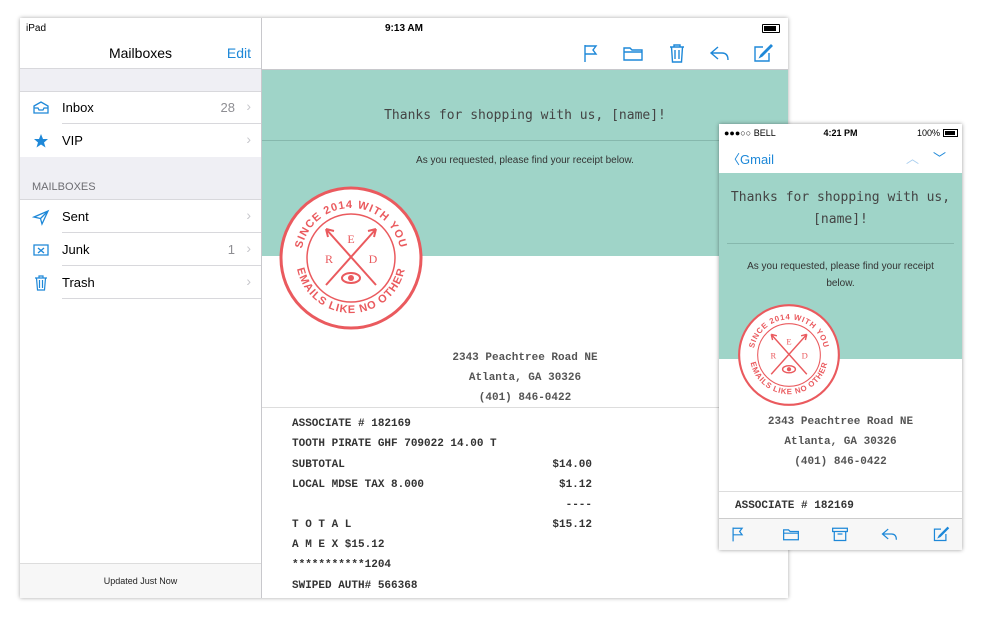  Describe the element at coordinates (734, 159) in the screenshot. I see `chevron-left-icon: 〈` at that location.